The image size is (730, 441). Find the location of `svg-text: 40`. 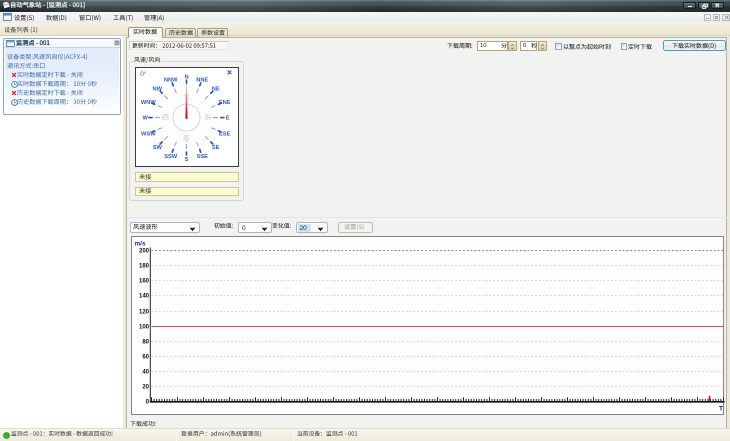

svg-text: 40 is located at coordinates (145, 373).